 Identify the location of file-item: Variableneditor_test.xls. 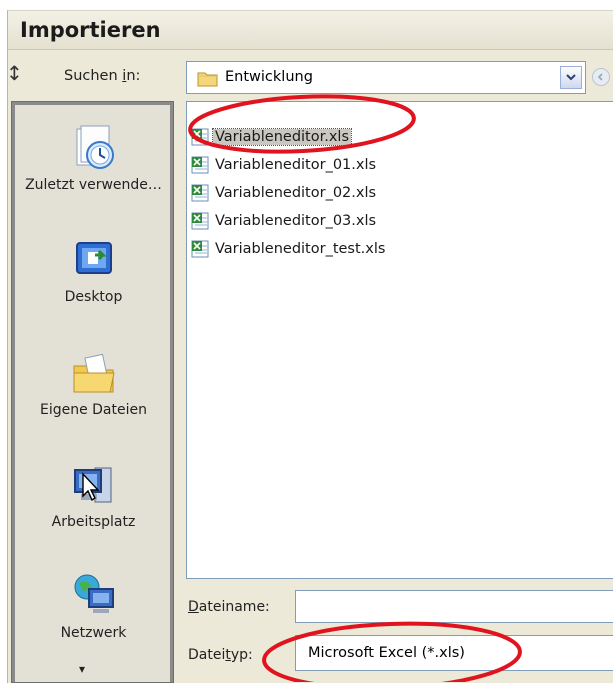
(289, 249).